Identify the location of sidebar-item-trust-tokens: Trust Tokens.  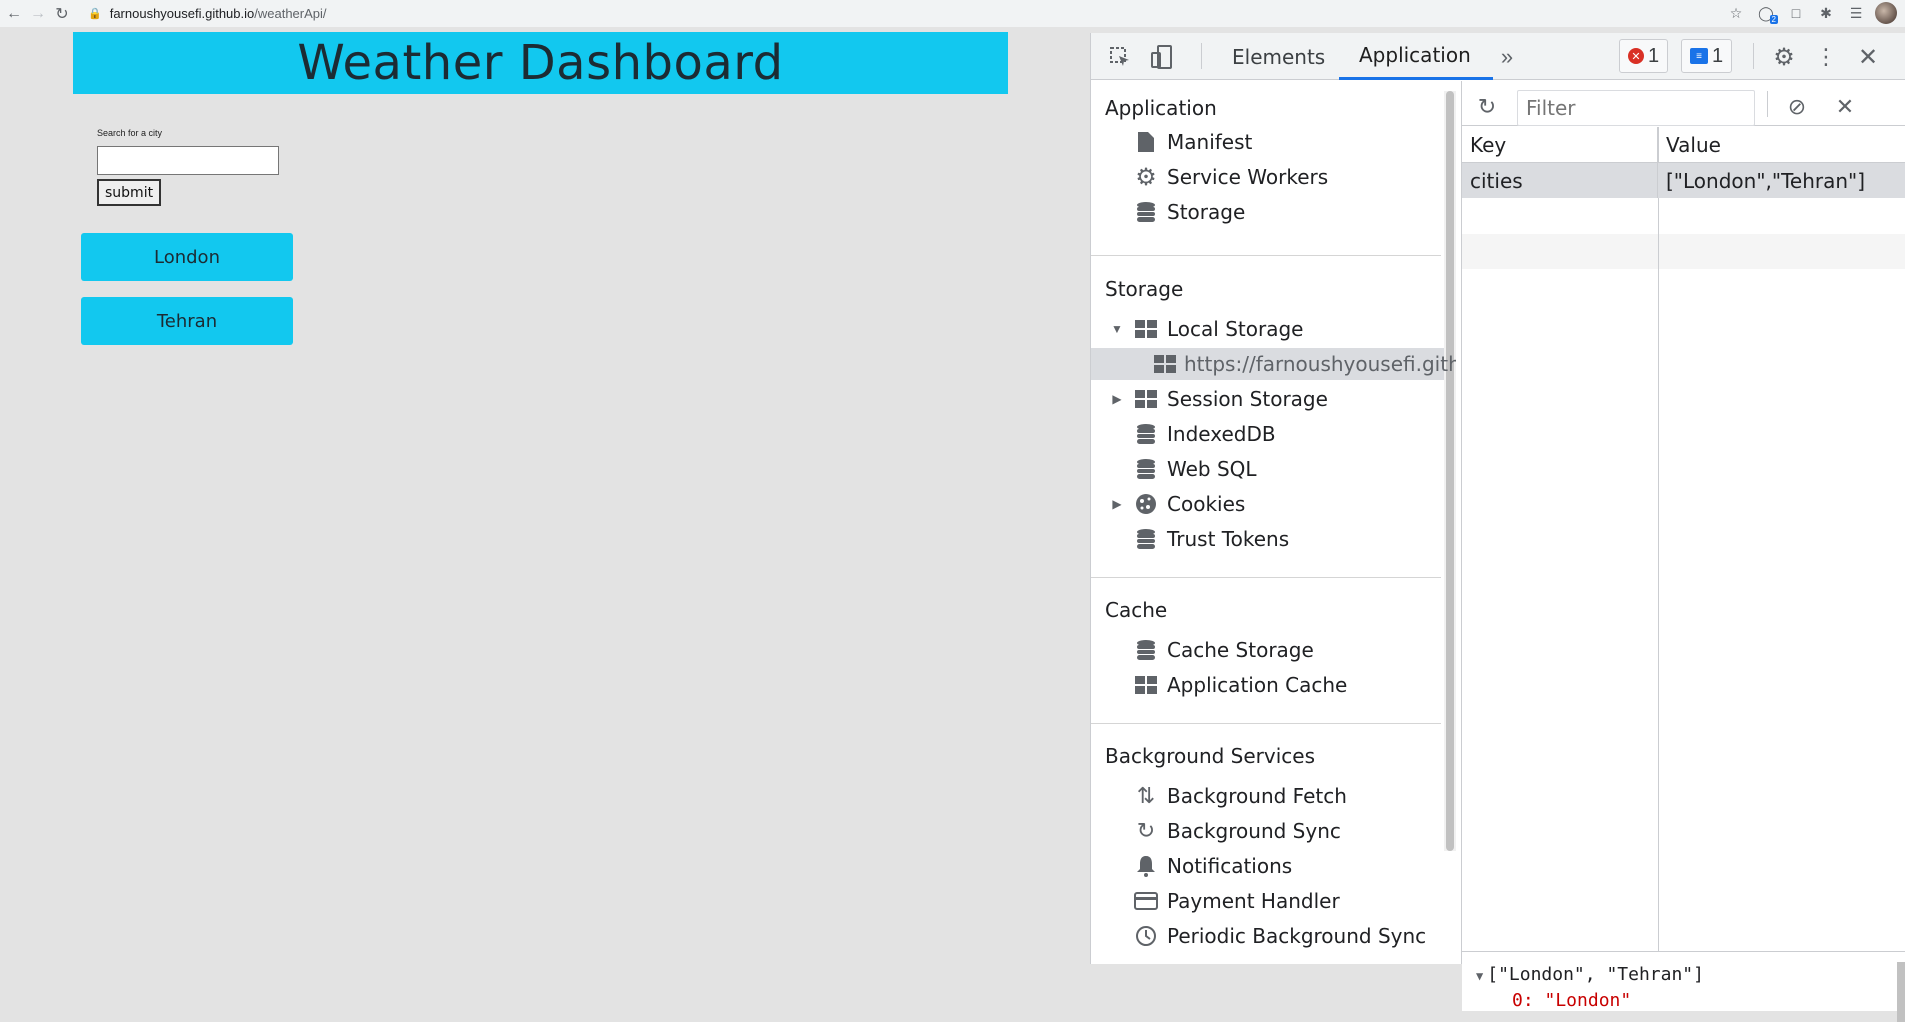
(1211, 539).